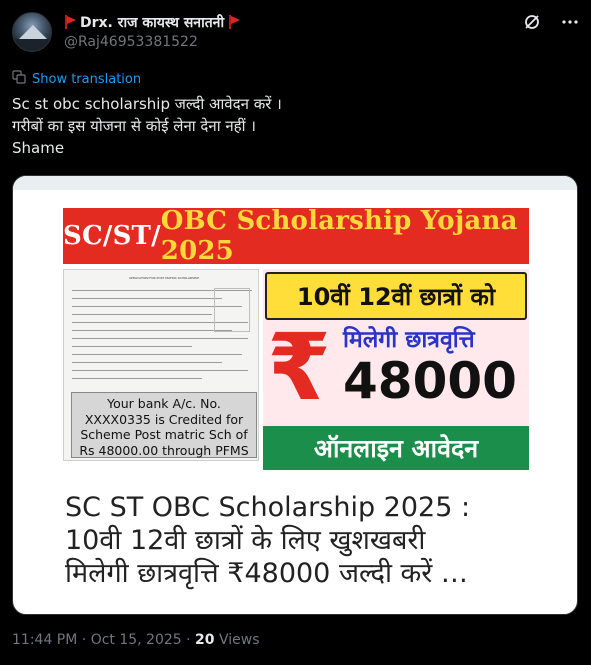 The image size is (591, 665). I want to click on show-translation-label: Show translation, so click(86, 79).